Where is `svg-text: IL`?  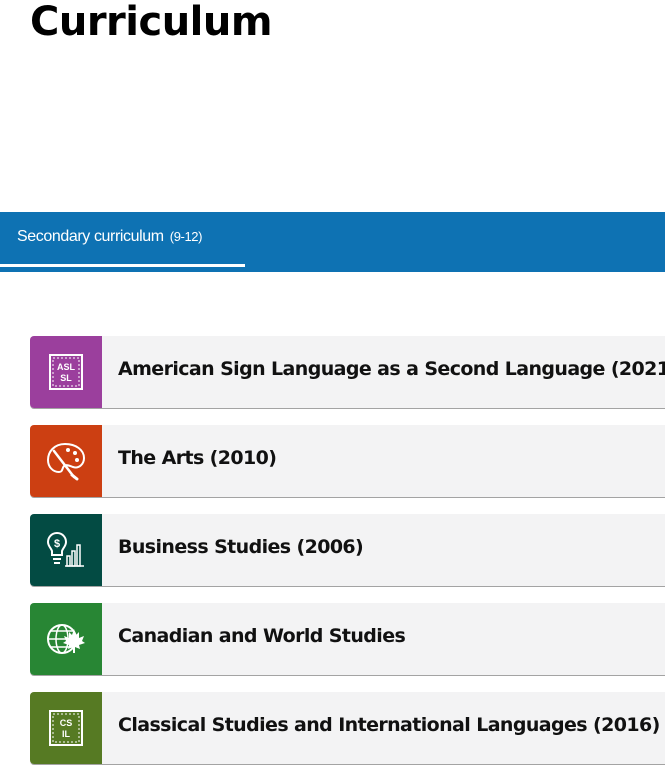 svg-text: IL is located at coordinates (66, 734).